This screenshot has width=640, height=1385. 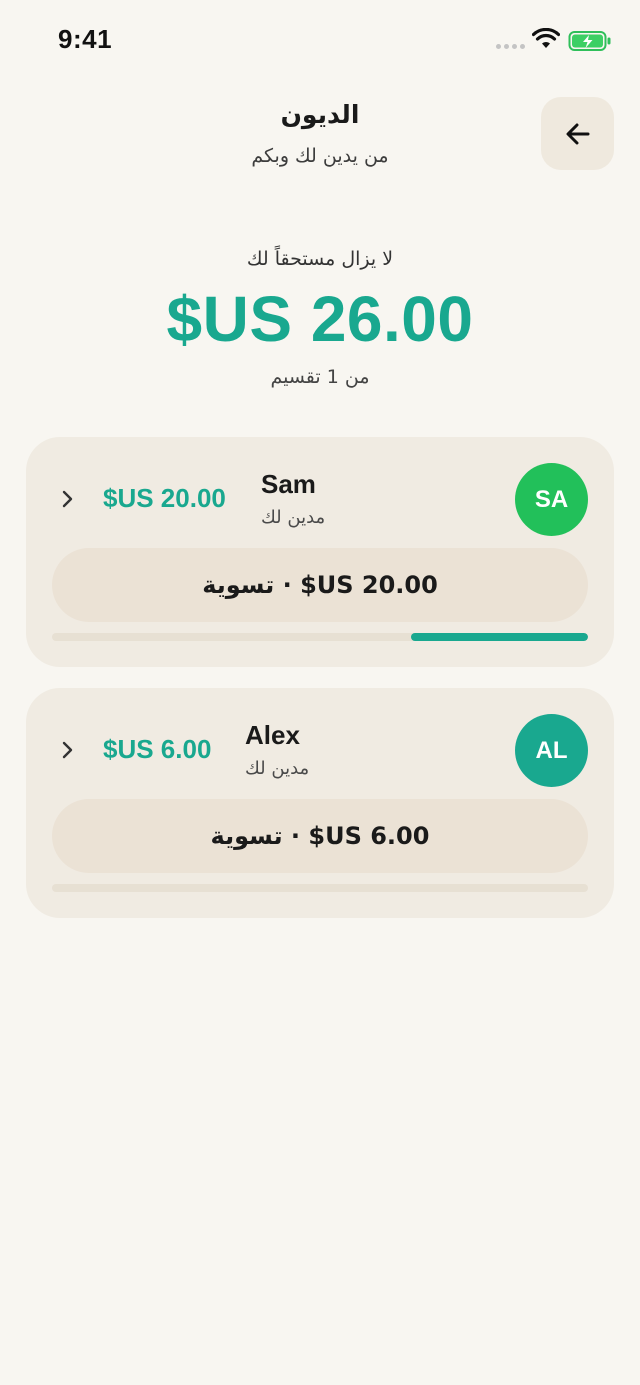 What do you see at coordinates (551, 499) in the screenshot?
I see `avatar: SA` at bounding box center [551, 499].